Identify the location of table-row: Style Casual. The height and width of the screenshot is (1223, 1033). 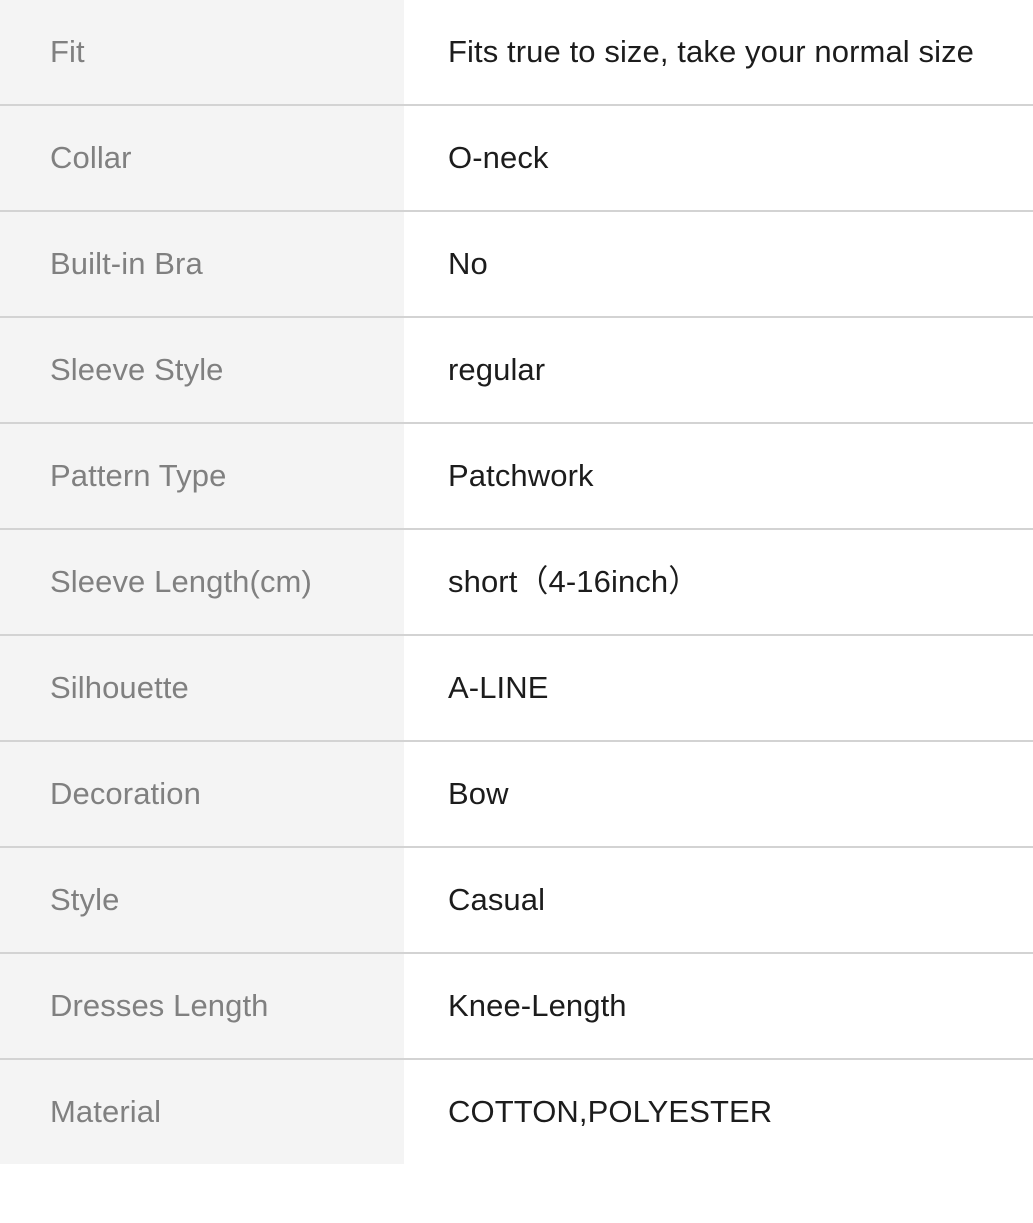
(516, 901).